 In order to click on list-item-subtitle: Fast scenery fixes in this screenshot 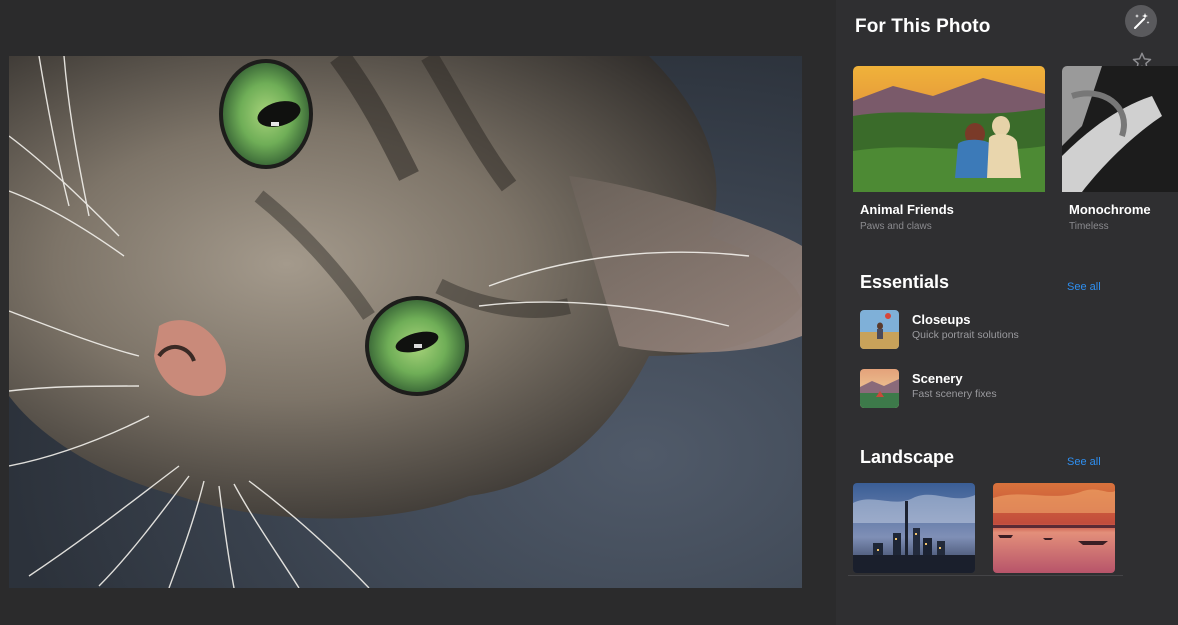, I will do `click(954, 394)`.